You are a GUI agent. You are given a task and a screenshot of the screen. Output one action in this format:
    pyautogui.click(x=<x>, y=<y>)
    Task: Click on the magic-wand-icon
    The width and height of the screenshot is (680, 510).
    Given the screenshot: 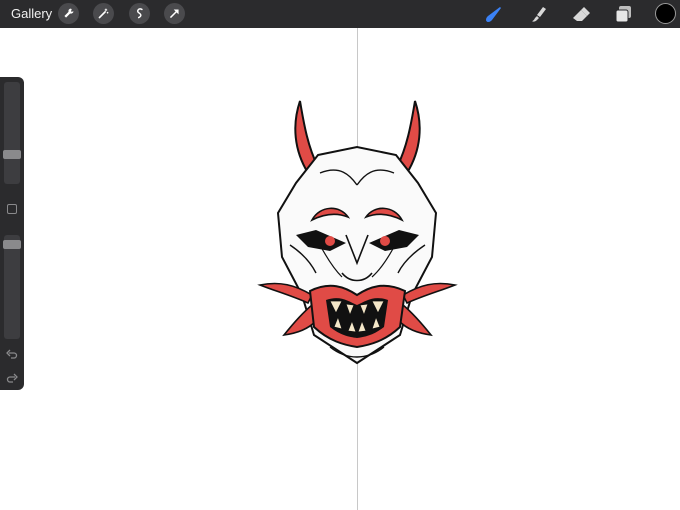 What is the action you would take?
    pyautogui.click(x=103, y=13)
    